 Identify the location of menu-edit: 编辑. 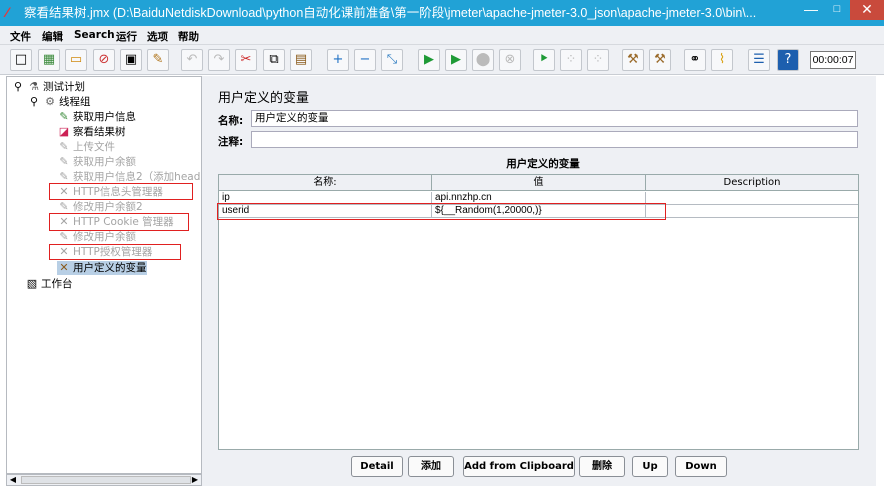
(52, 36).